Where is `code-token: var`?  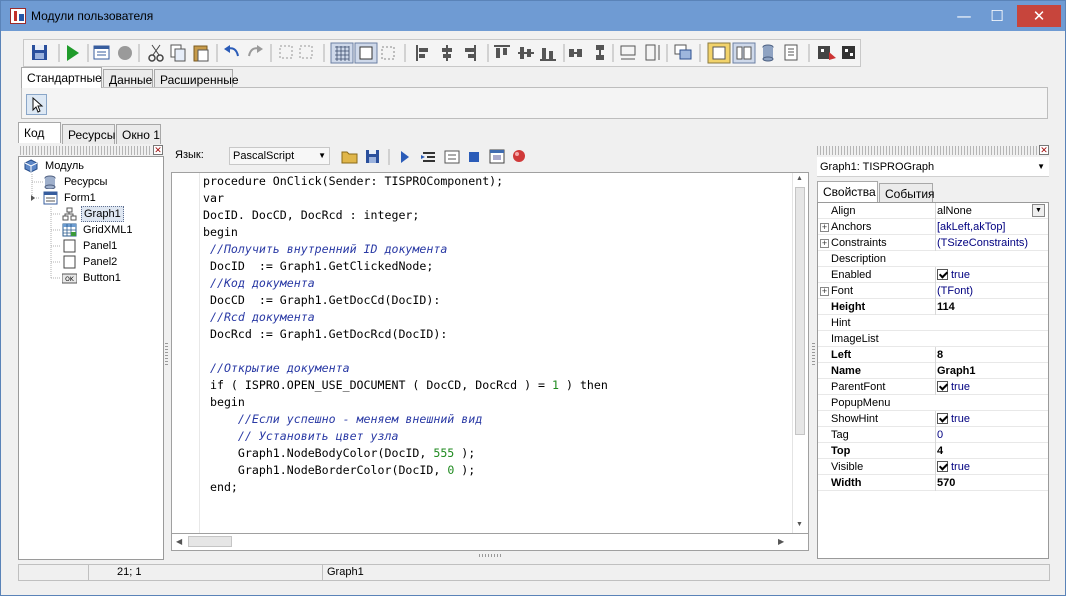 code-token: var is located at coordinates (213, 198).